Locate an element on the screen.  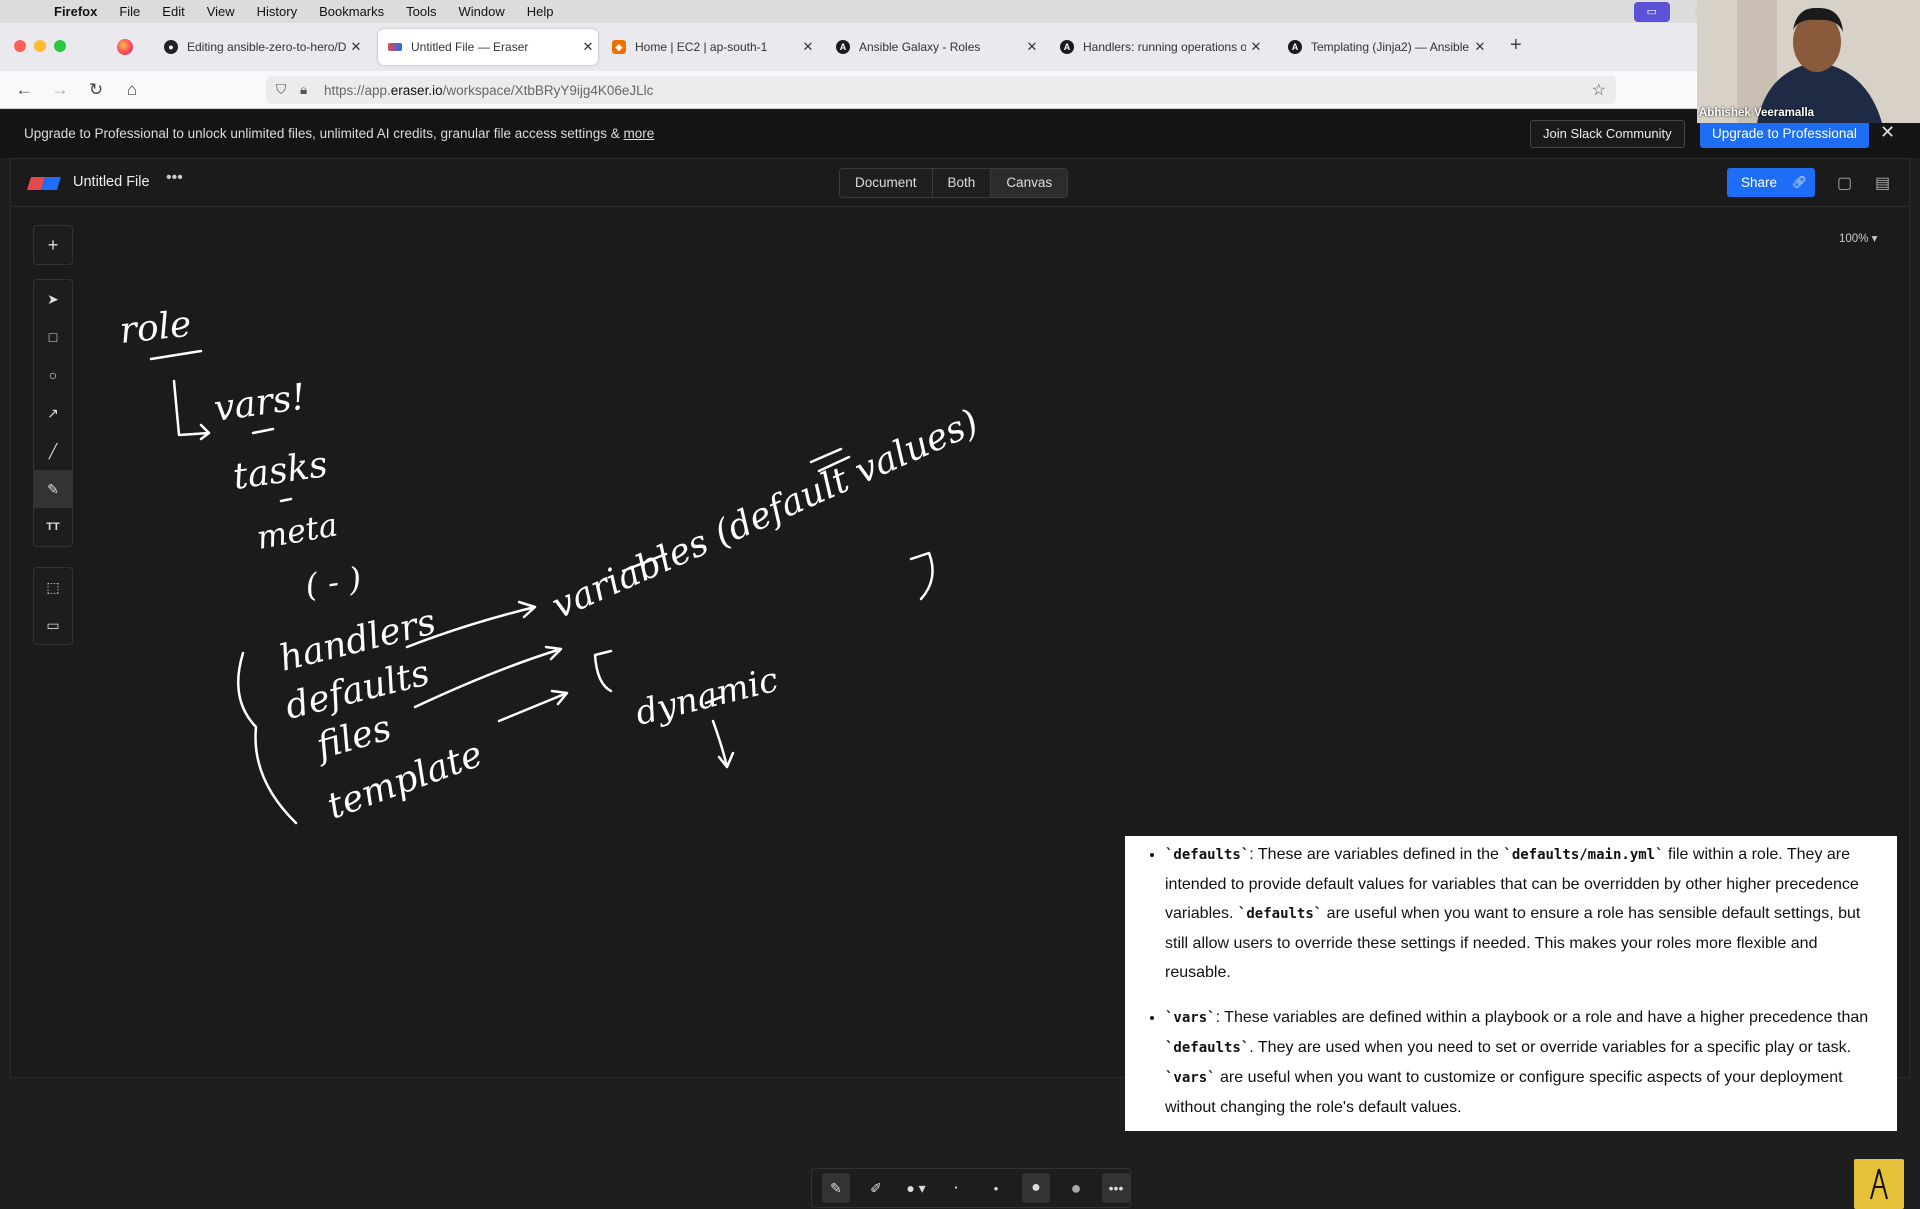
webcam-overlay: Abhishek Veeramalla is located at coordinates (1808, 61).